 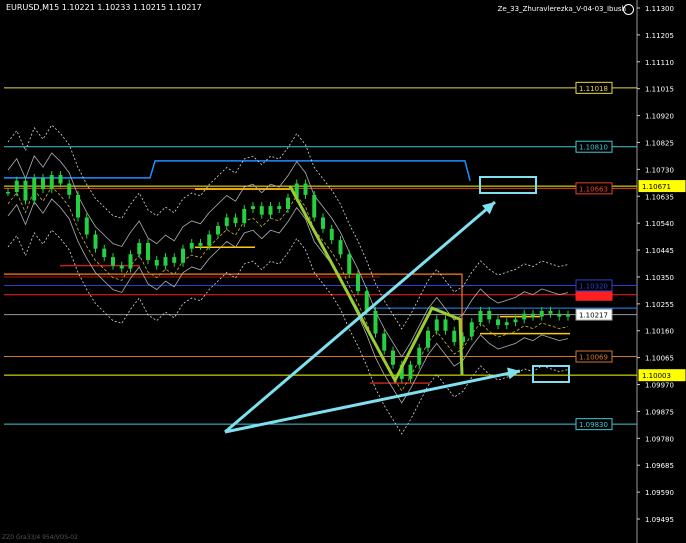 I want to click on arrow-lower, so click(x=372, y=401).